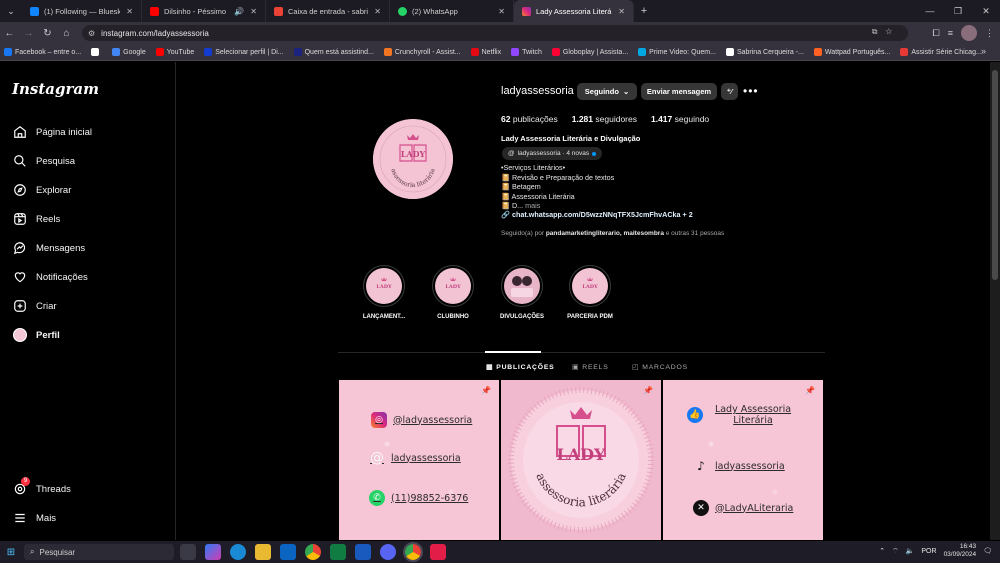 The image size is (1000, 563). I want to click on volume-icon: 🔈, so click(910, 551).